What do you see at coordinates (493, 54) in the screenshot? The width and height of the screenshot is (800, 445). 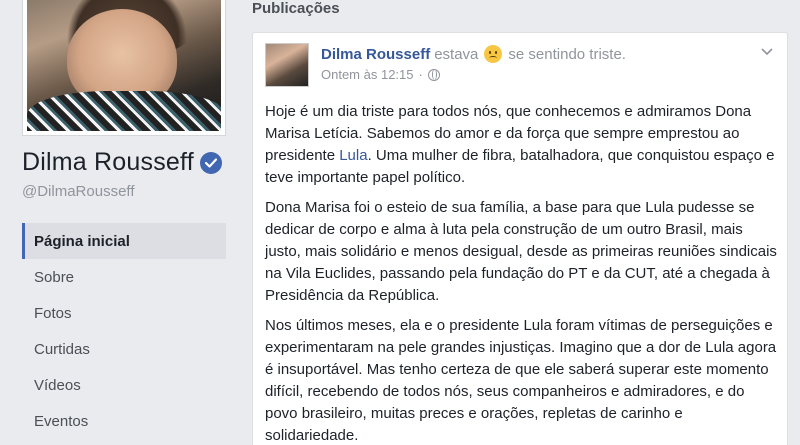 I see `sad-face-icon` at bounding box center [493, 54].